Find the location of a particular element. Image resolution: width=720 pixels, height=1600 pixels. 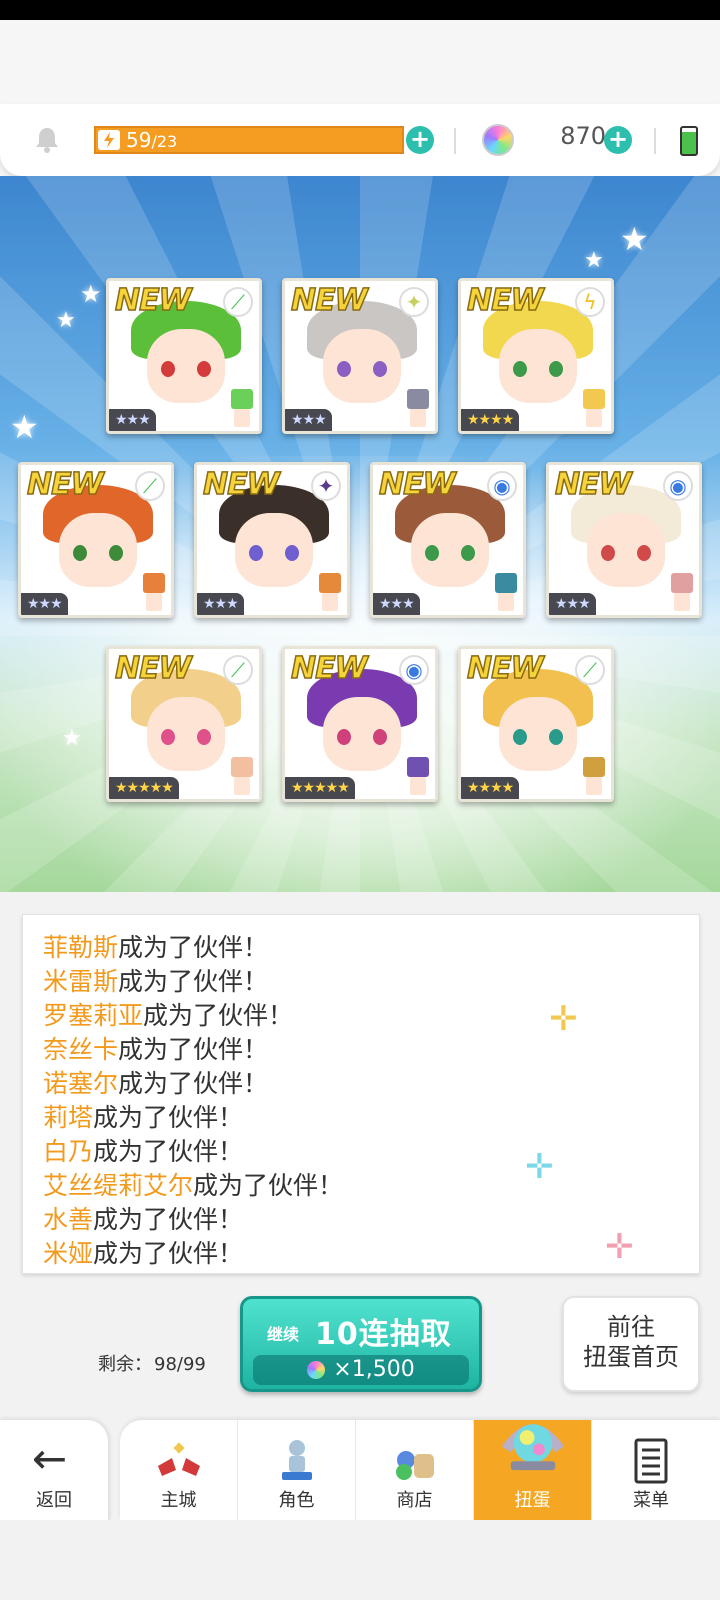

add-gem-button: + is located at coordinates (618, 140).